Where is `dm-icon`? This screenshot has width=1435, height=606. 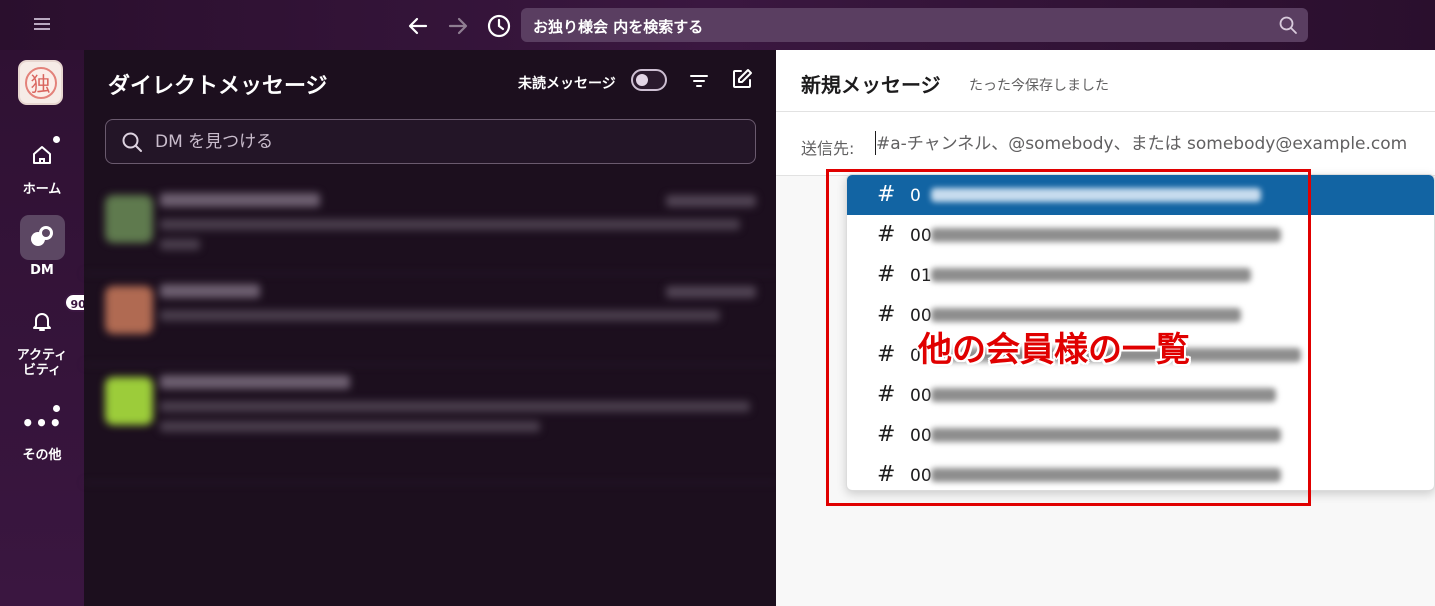 dm-icon is located at coordinates (42, 238).